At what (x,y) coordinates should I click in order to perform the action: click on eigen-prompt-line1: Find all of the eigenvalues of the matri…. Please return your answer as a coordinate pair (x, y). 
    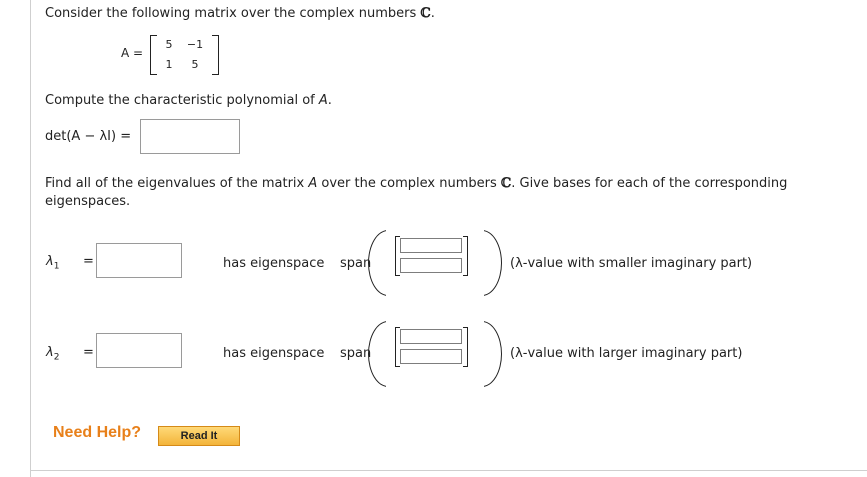
    Looking at the image, I should click on (416, 183).